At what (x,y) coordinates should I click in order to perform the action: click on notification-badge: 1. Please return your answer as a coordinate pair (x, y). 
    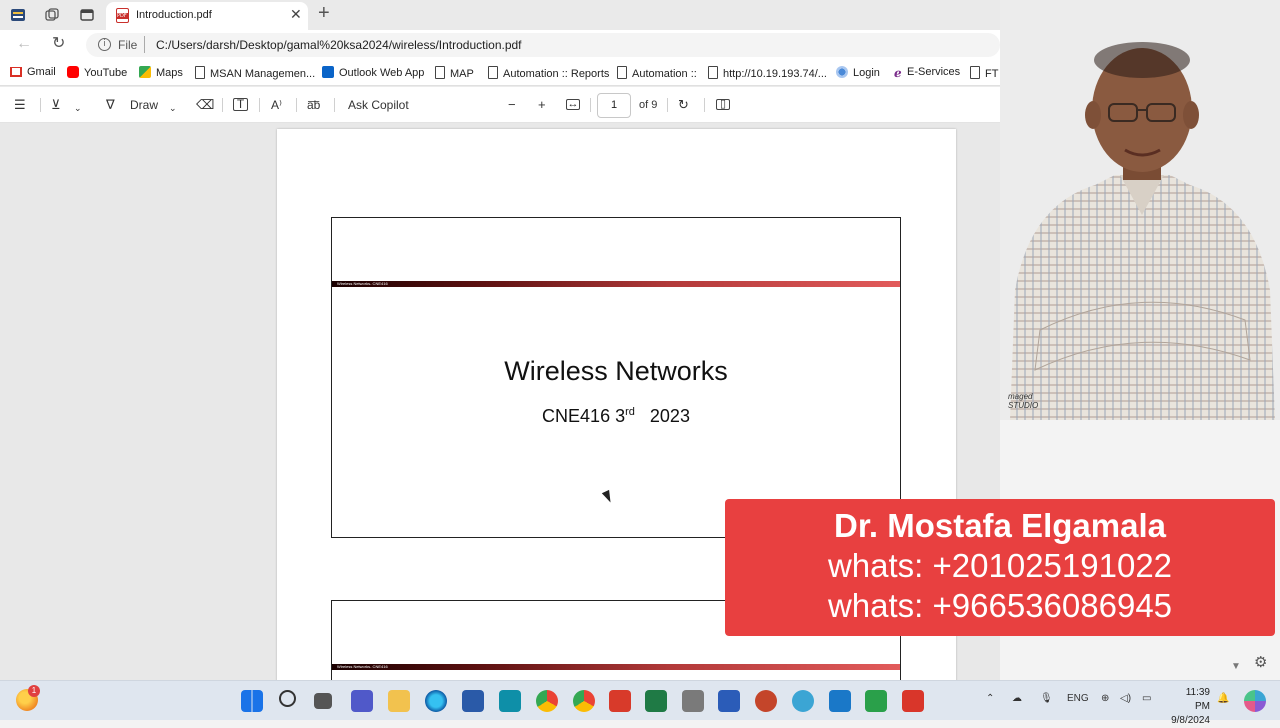
    Looking at the image, I should click on (34, 691).